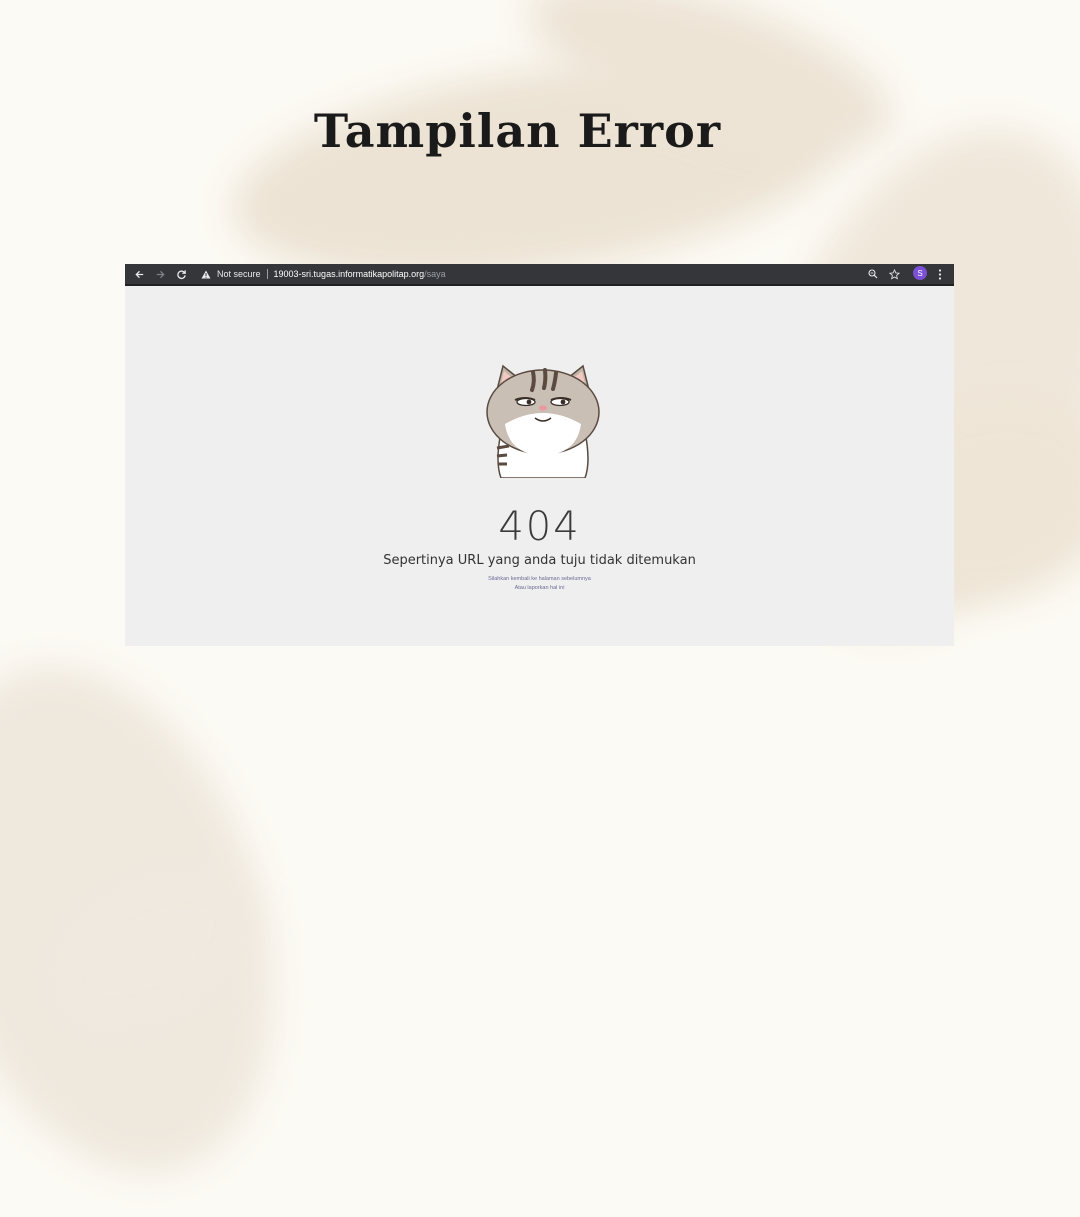 This screenshot has width=1080, height=1217. I want to click on profile-avatar: S, so click(920, 273).